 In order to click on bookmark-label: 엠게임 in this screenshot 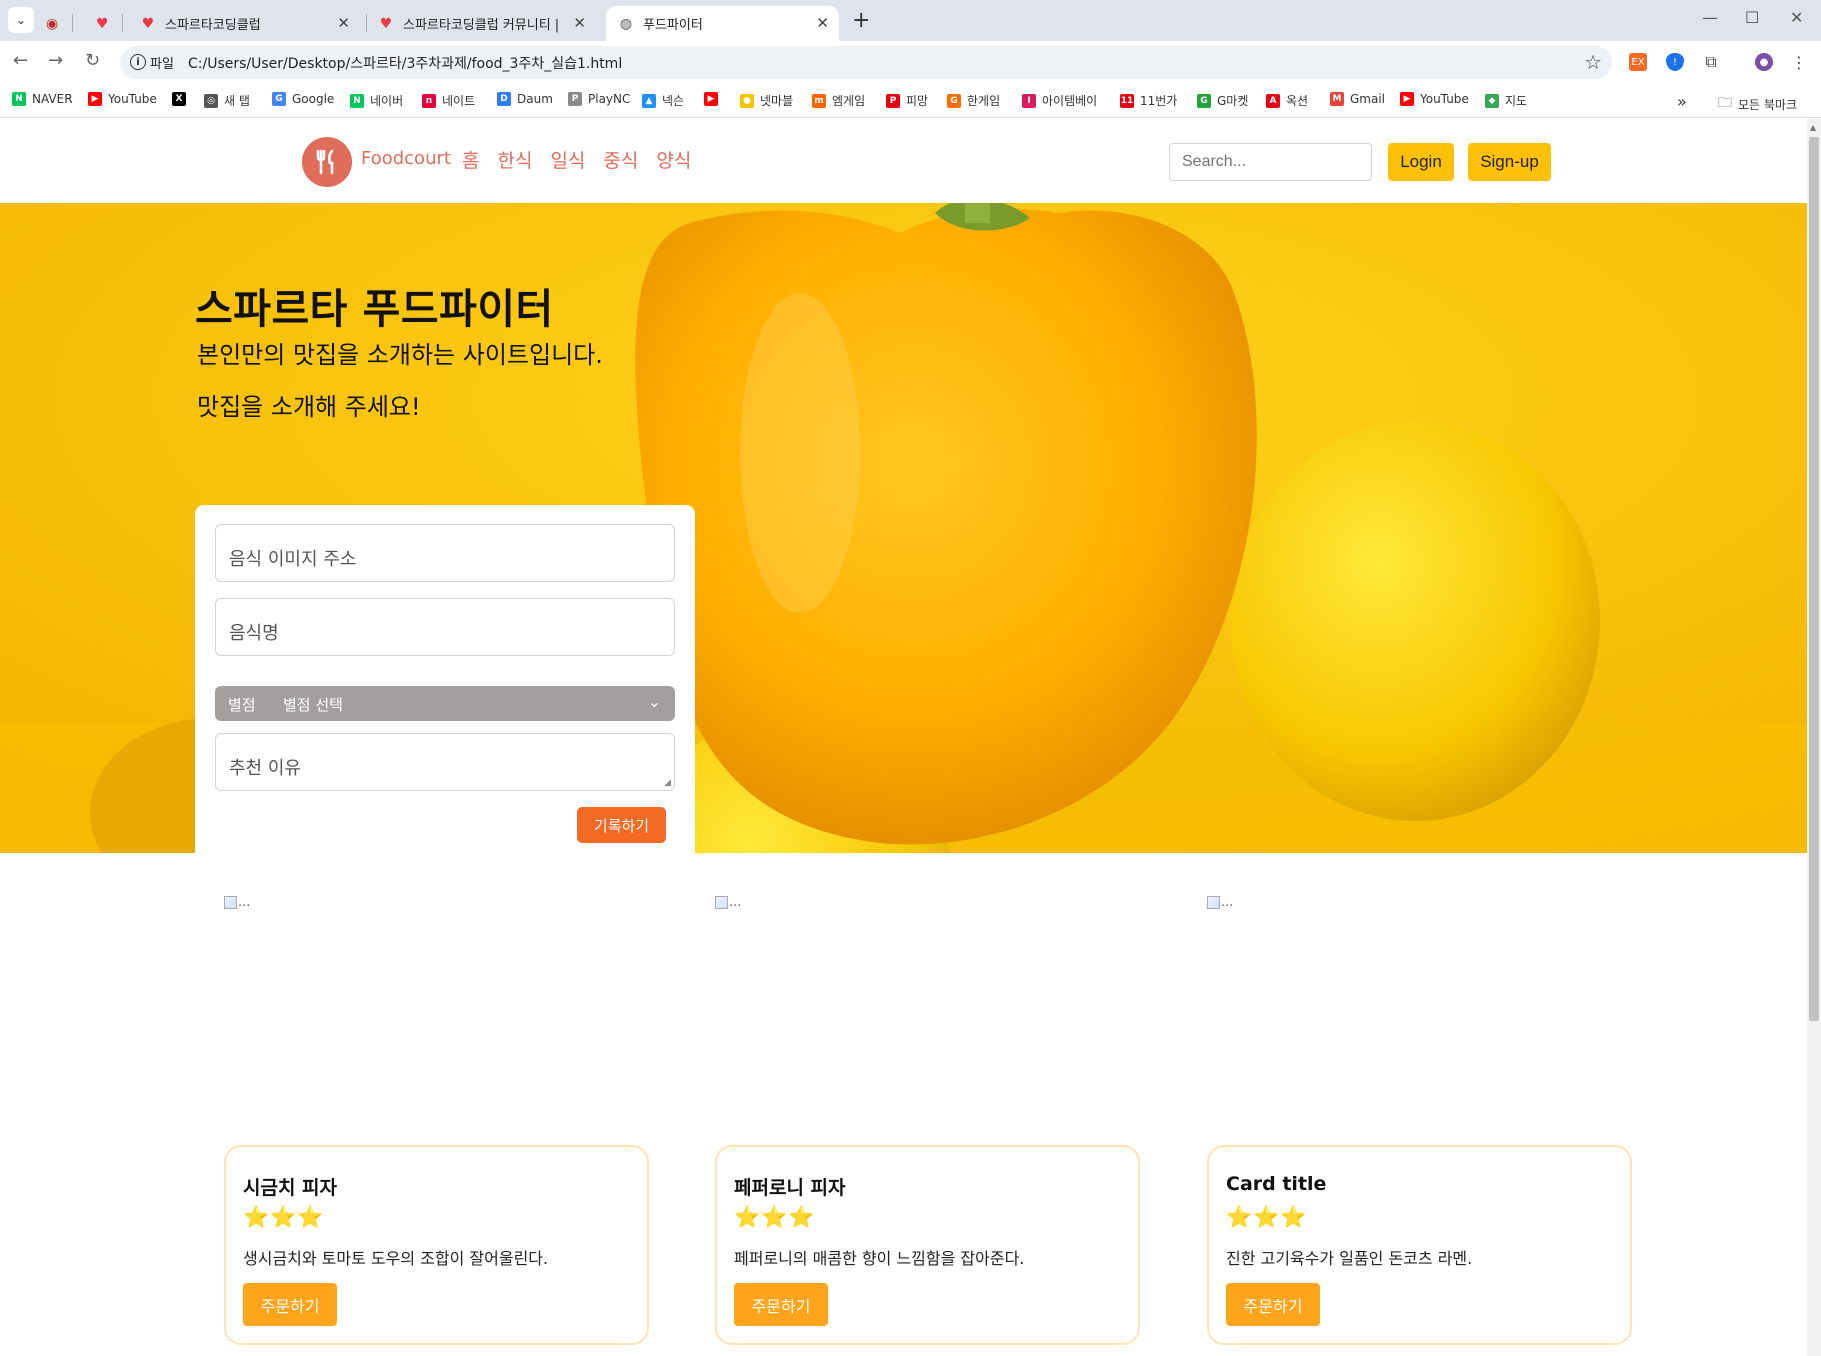, I will do `click(849, 101)`.